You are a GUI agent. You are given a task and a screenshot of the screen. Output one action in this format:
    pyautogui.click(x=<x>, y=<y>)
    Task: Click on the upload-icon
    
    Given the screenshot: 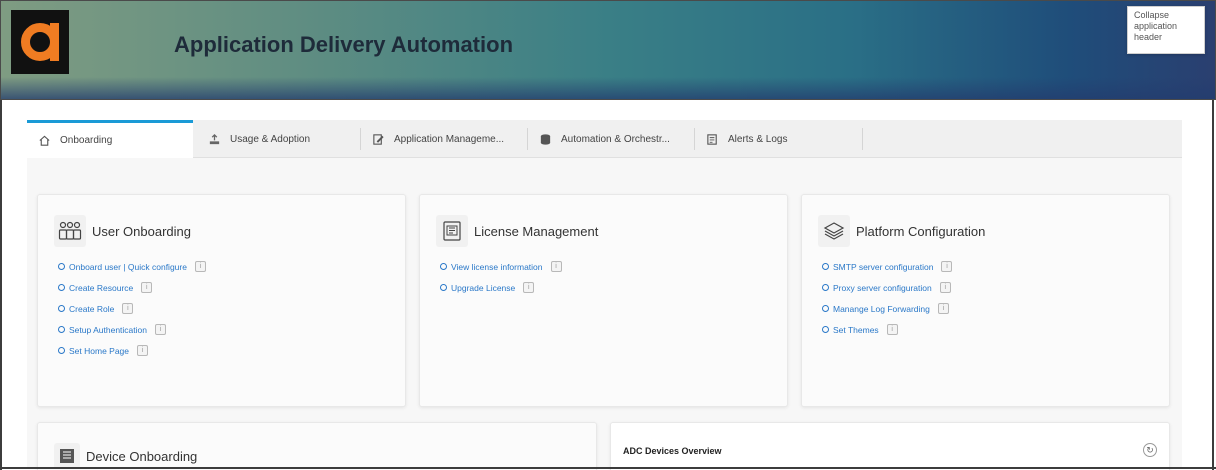 What is the action you would take?
    pyautogui.click(x=214, y=139)
    